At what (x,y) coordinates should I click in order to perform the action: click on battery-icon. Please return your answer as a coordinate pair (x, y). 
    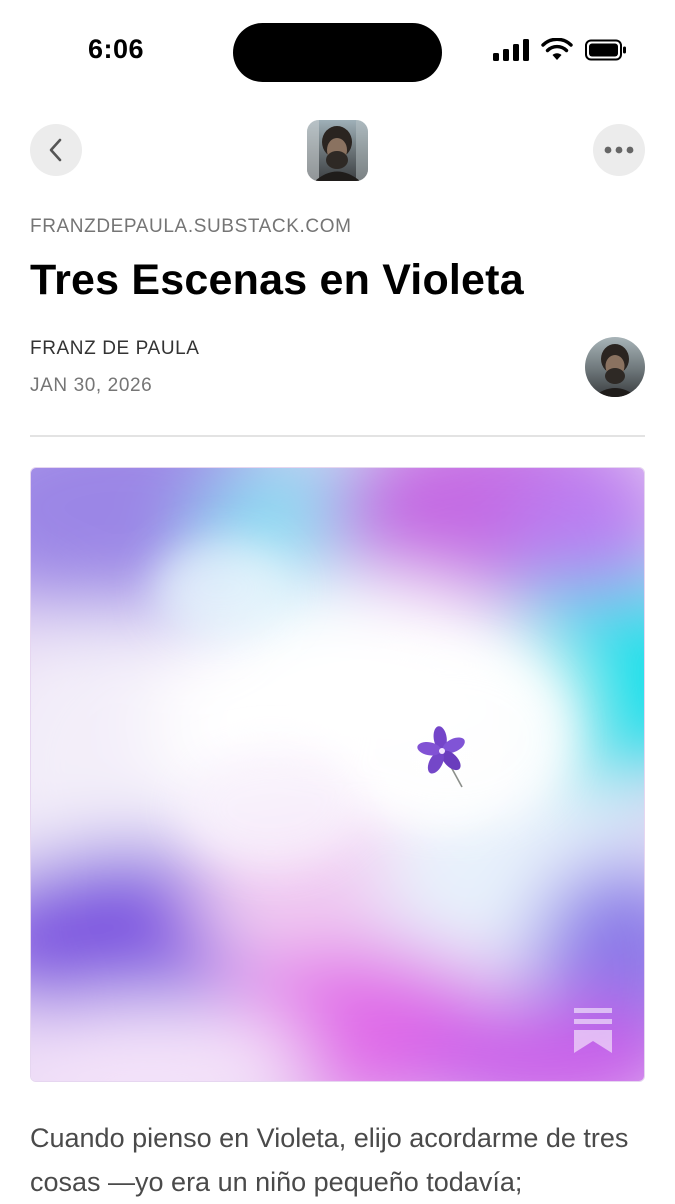
    Looking at the image, I should click on (605, 50).